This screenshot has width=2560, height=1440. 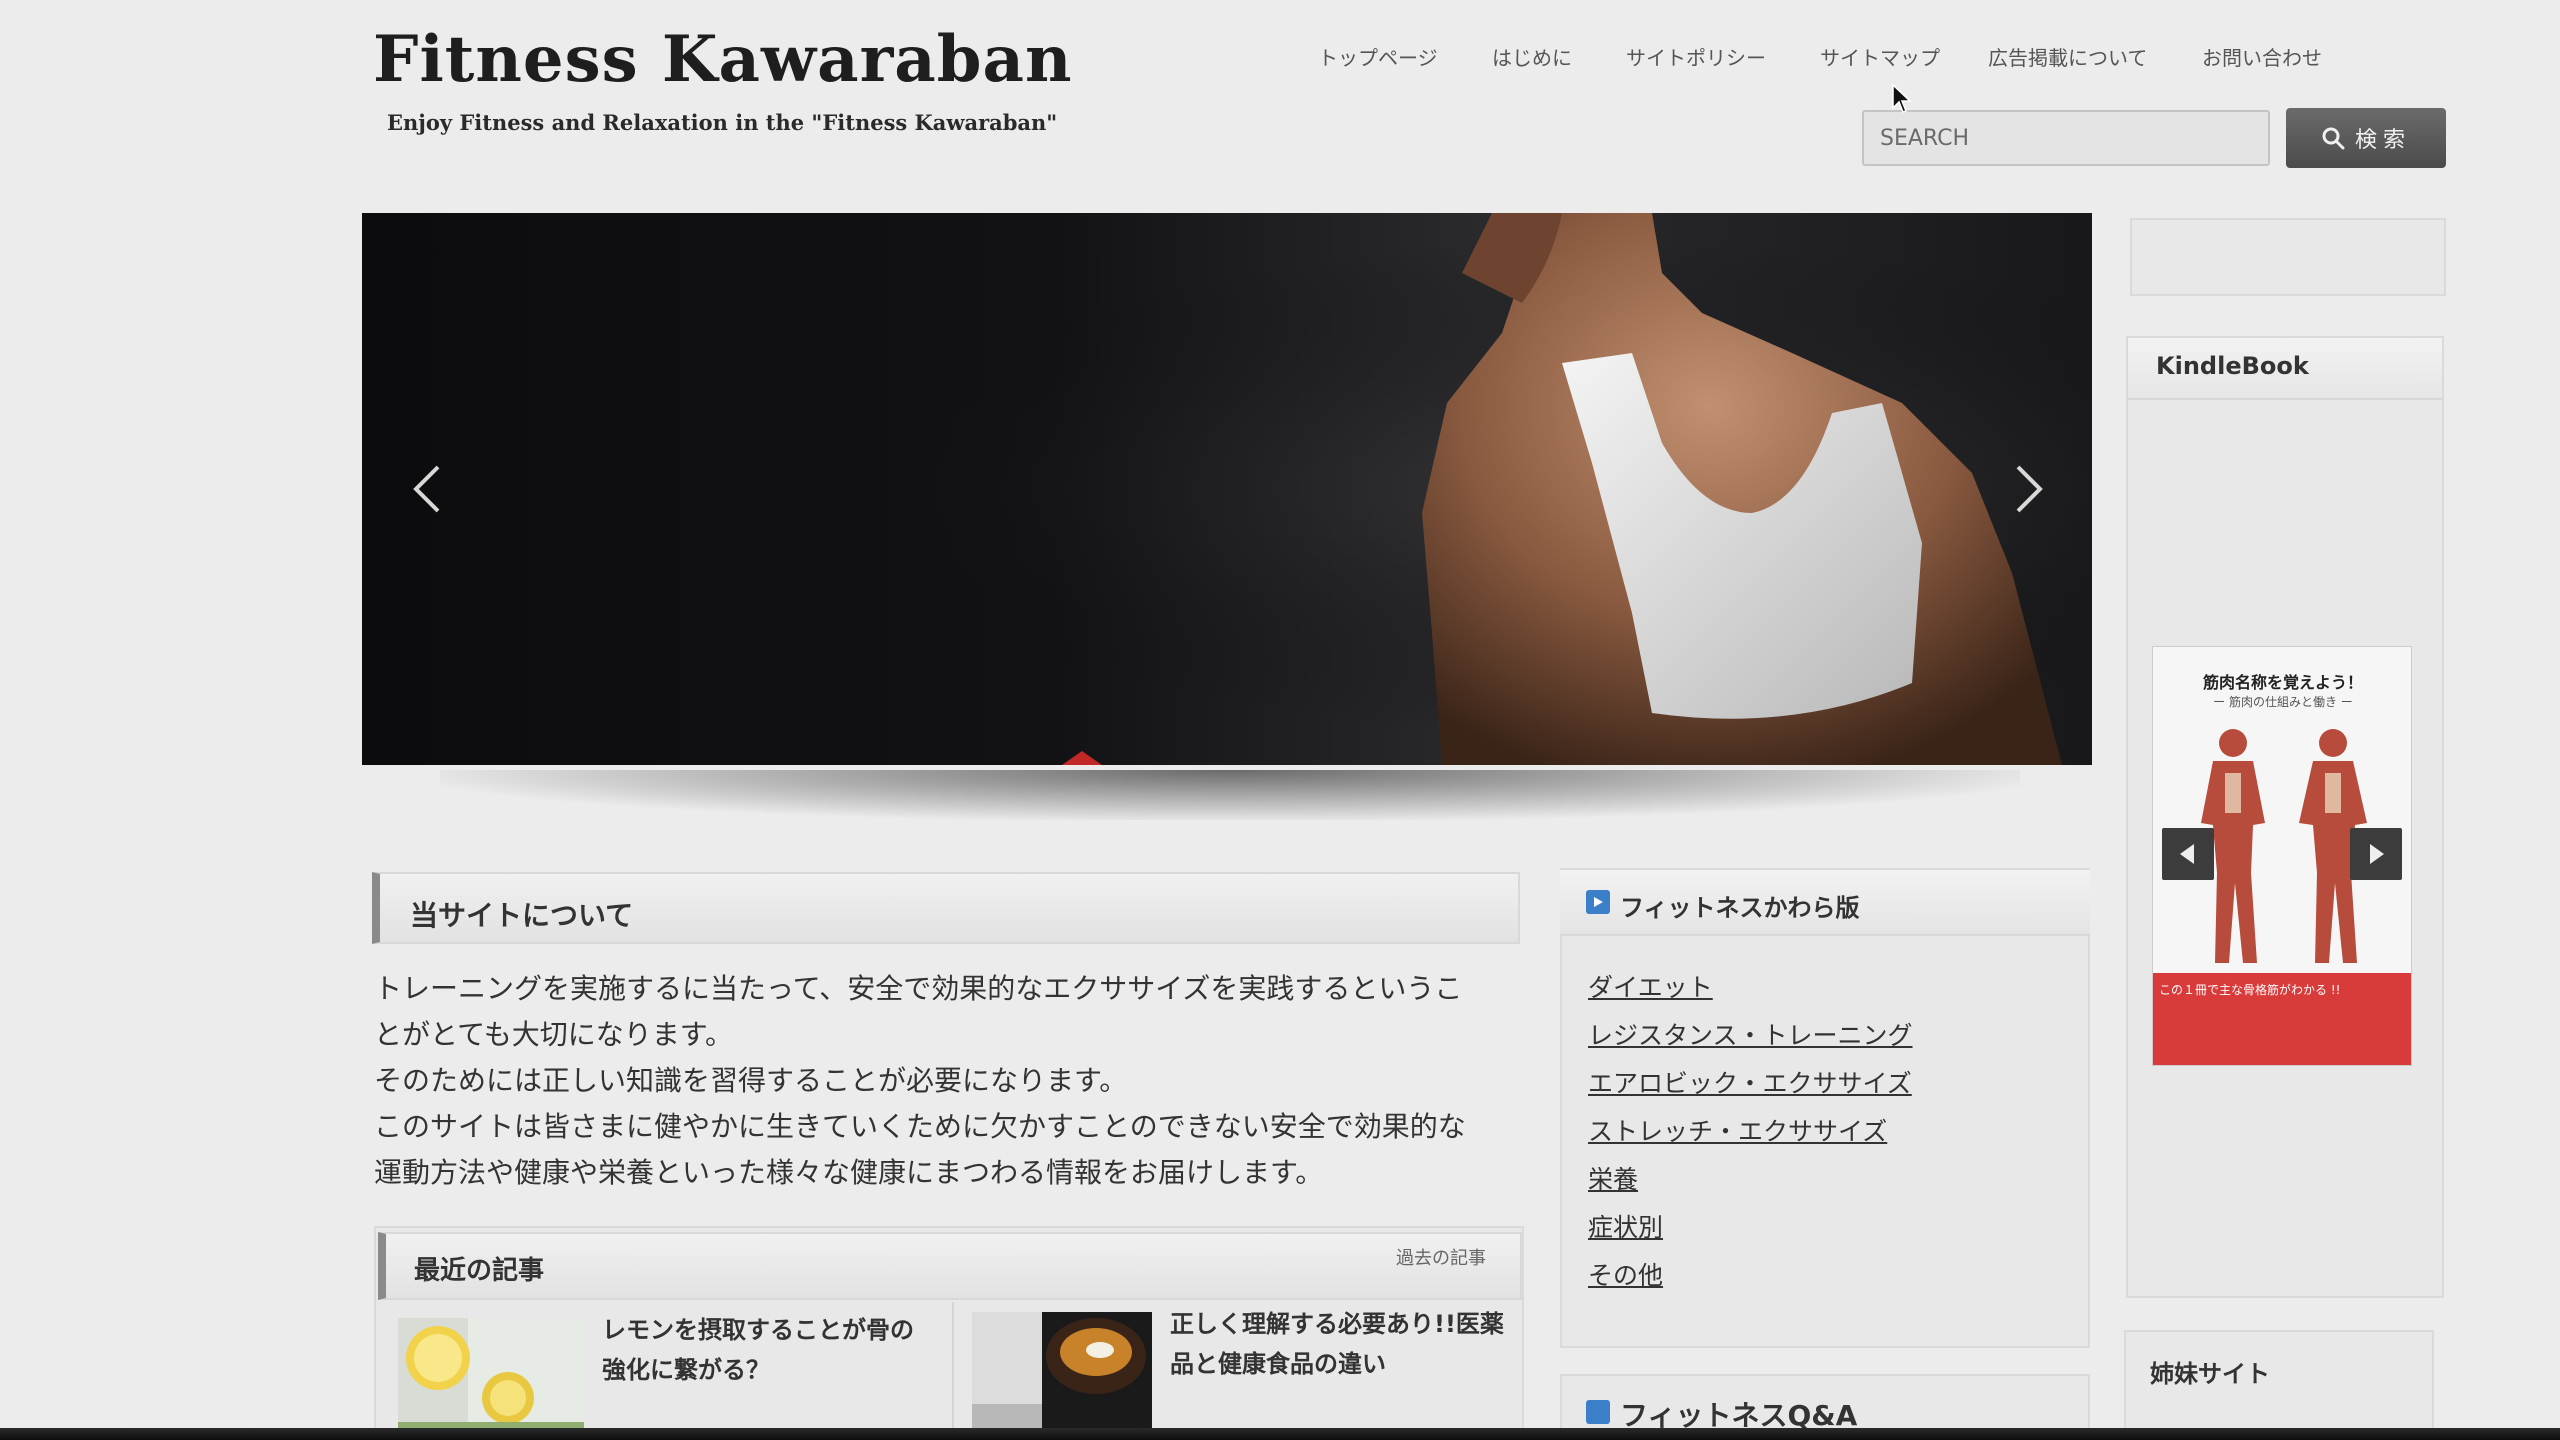 I want to click on about-heading: 当サイトについて, so click(x=522, y=915).